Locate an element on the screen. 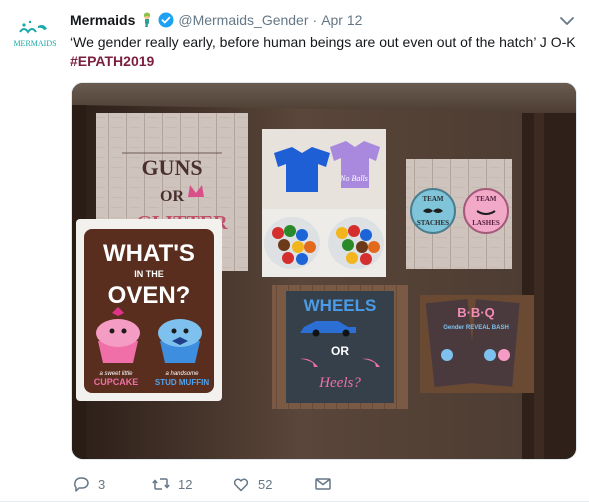 The image size is (589, 502). display-name: Mermaids is located at coordinates (102, 20).